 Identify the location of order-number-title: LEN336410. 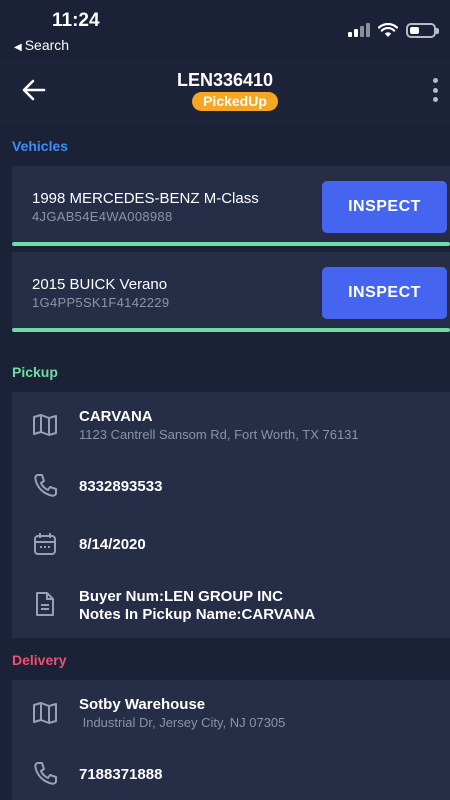
(225, 80).